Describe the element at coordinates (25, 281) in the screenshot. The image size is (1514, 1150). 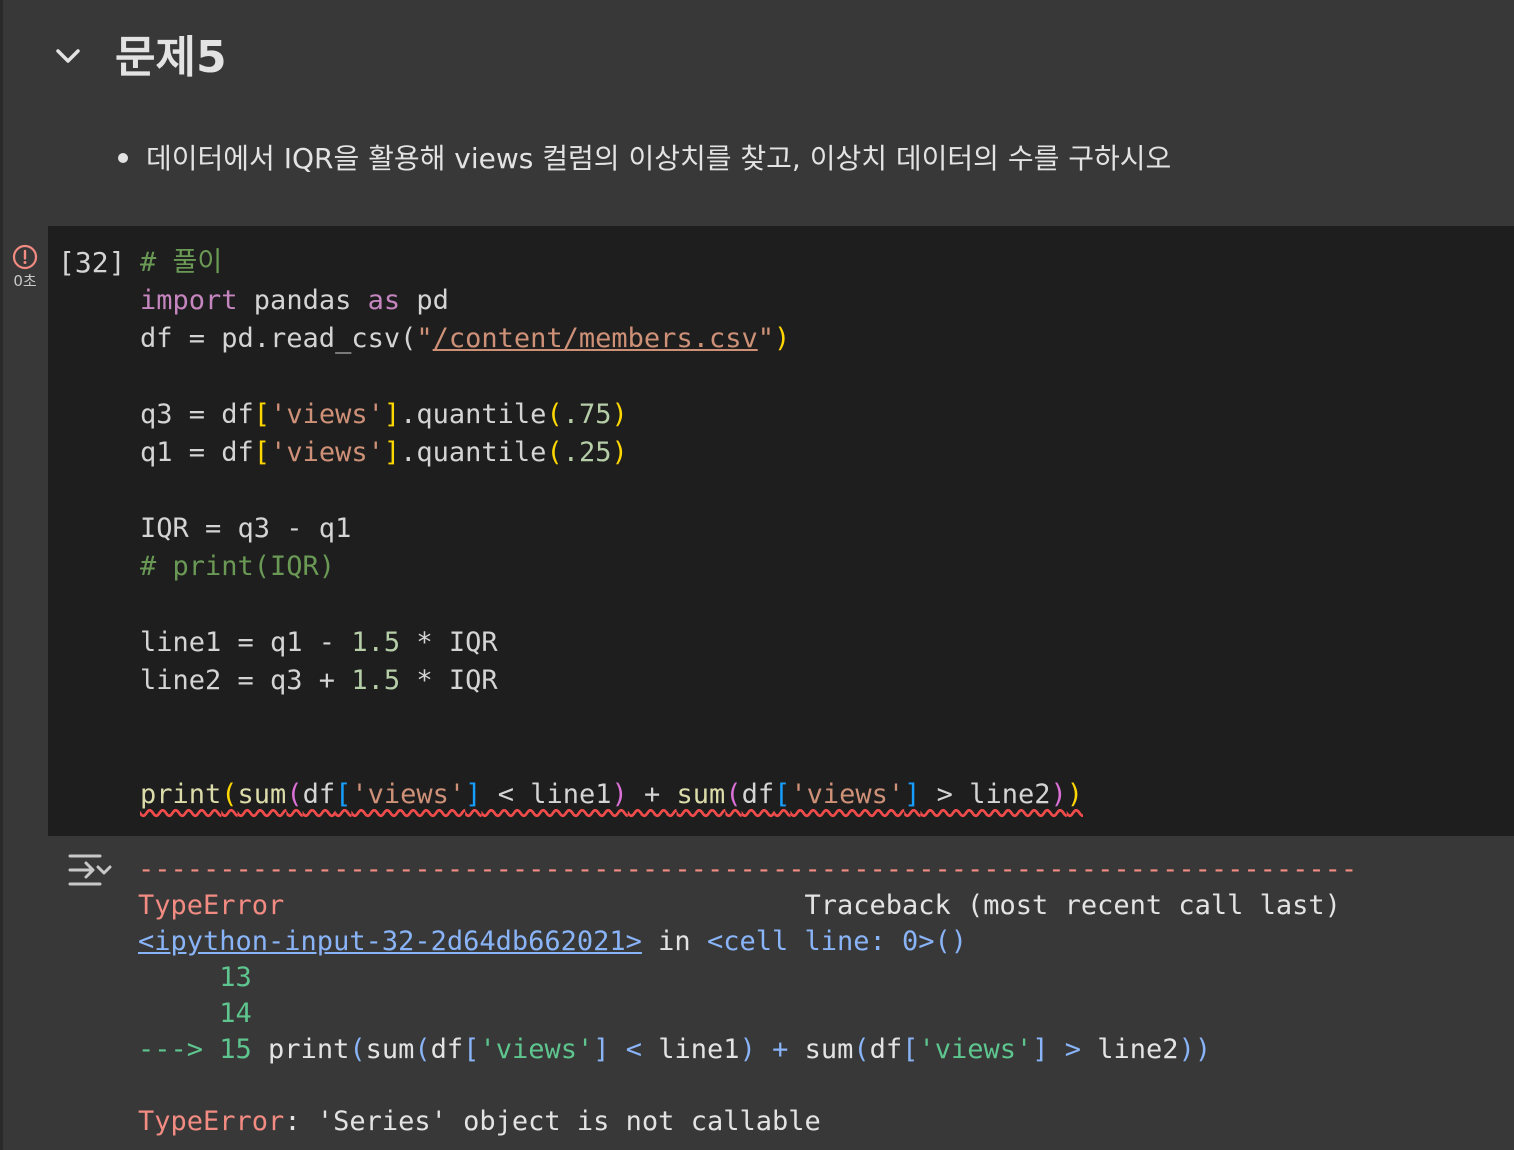
I see `execution-time: 0초` at that location.